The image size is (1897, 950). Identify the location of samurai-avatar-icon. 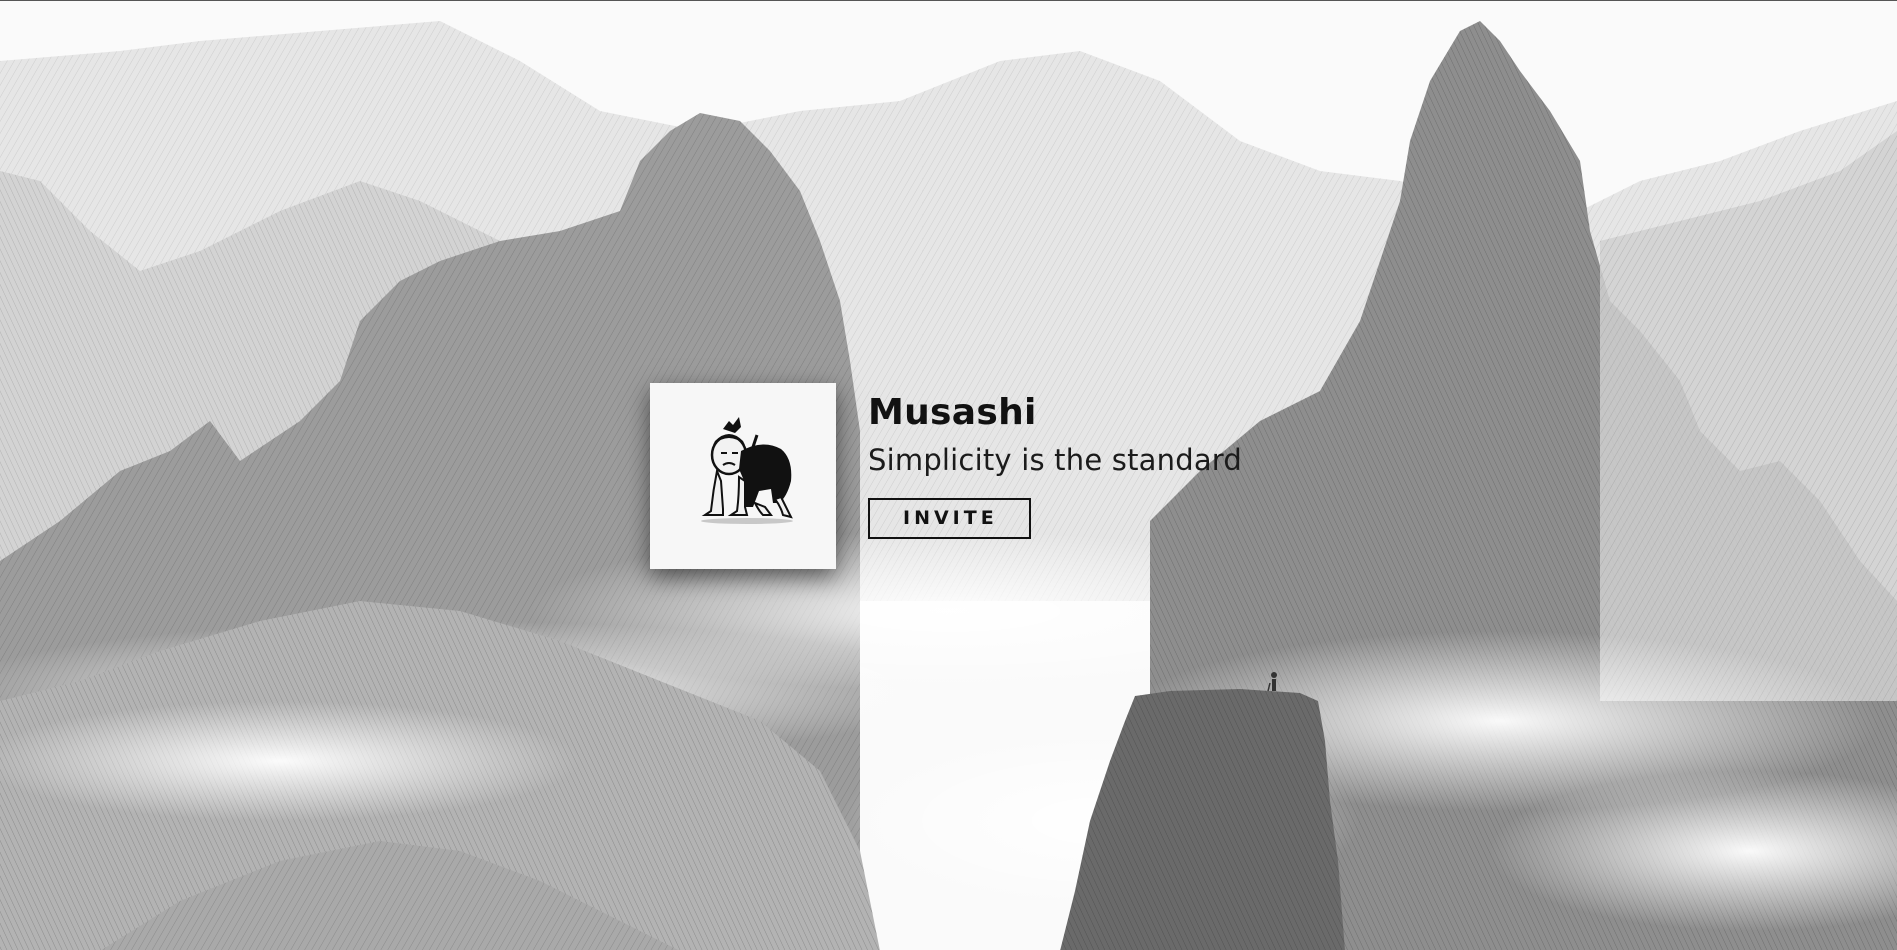
(747, 470).